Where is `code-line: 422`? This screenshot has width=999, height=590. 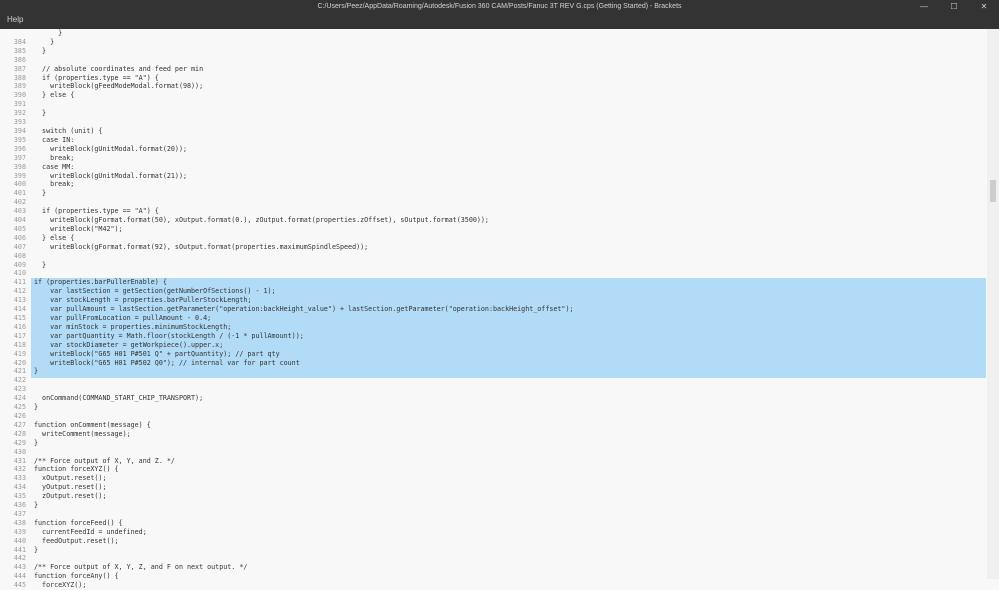 code-line: 422 is located at coordinates (493, 380).